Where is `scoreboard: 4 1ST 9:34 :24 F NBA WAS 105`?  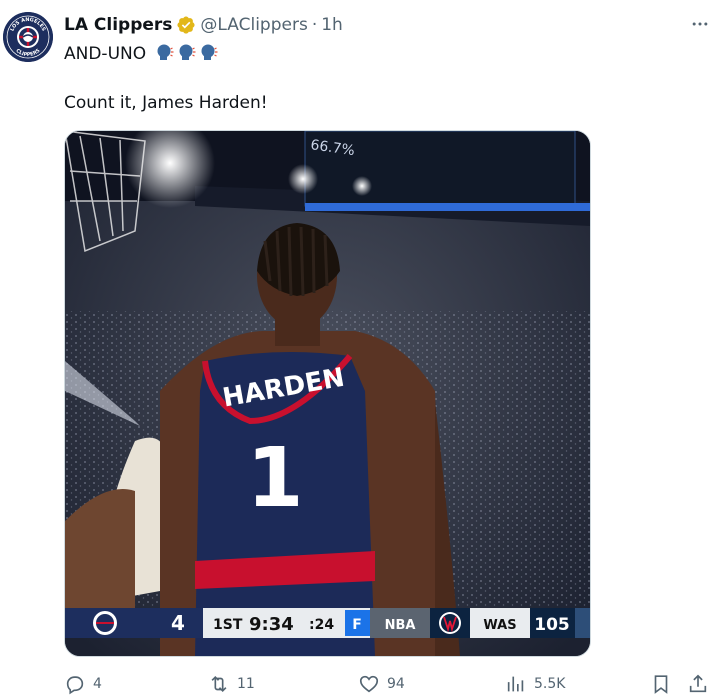 scoreboard: 4 1ST 9:34 :24 F NBA WAS 105 is located at coordinates (327, 623).